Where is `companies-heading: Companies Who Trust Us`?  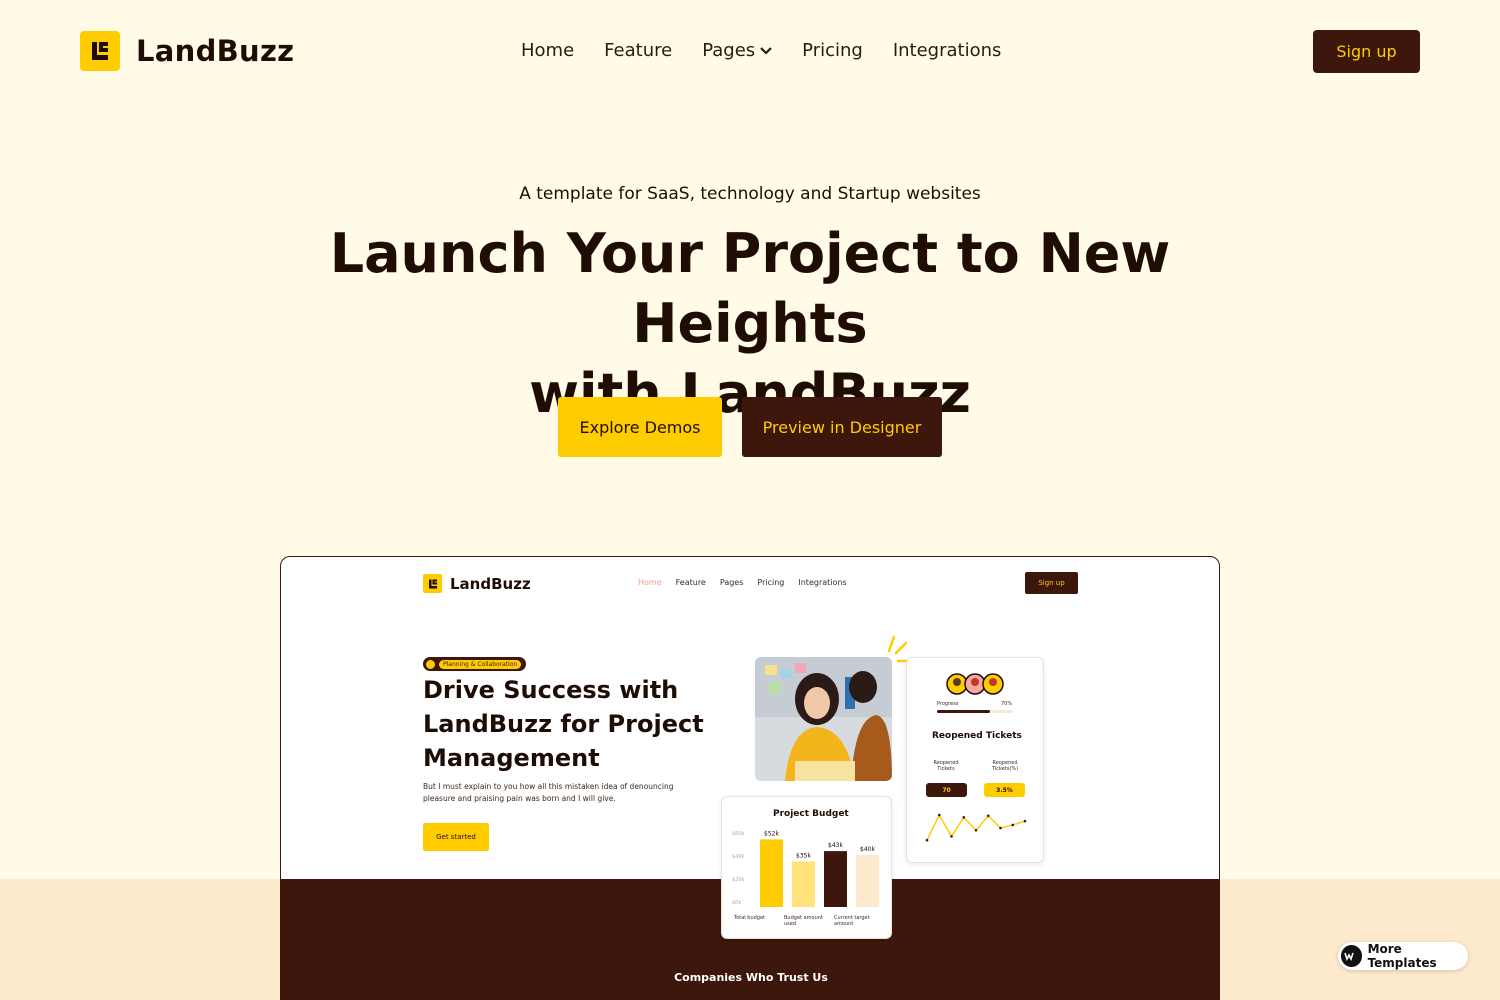
companies-heading: Companies Who Trust Us is located at coordinates (751, 977).